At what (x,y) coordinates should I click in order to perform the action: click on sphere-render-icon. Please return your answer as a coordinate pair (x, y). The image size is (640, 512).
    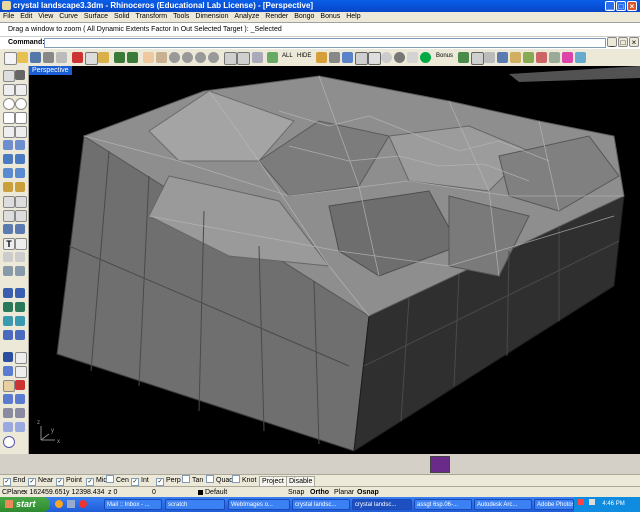
    Looking at the image, I should click on (386, 57).